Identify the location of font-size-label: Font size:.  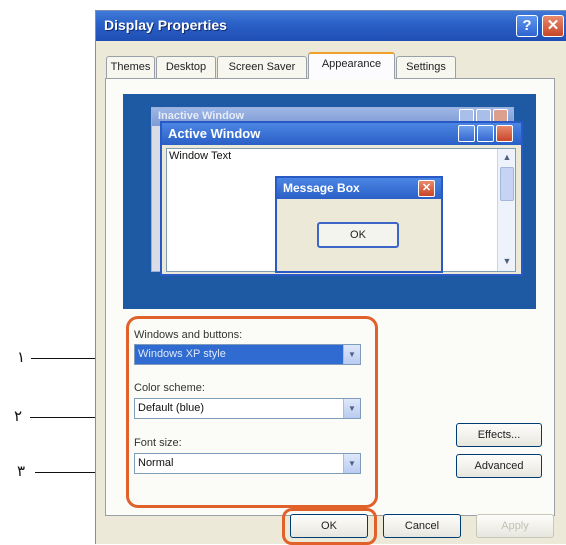
(158, 443).